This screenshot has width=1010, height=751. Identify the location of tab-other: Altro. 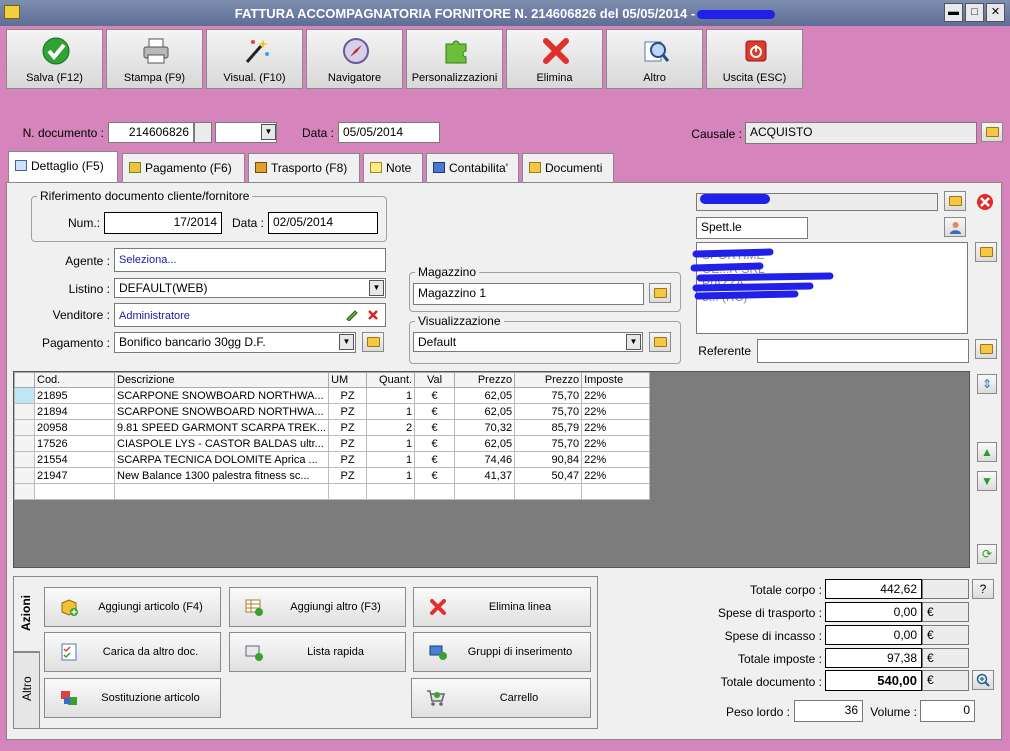
(26, 690).